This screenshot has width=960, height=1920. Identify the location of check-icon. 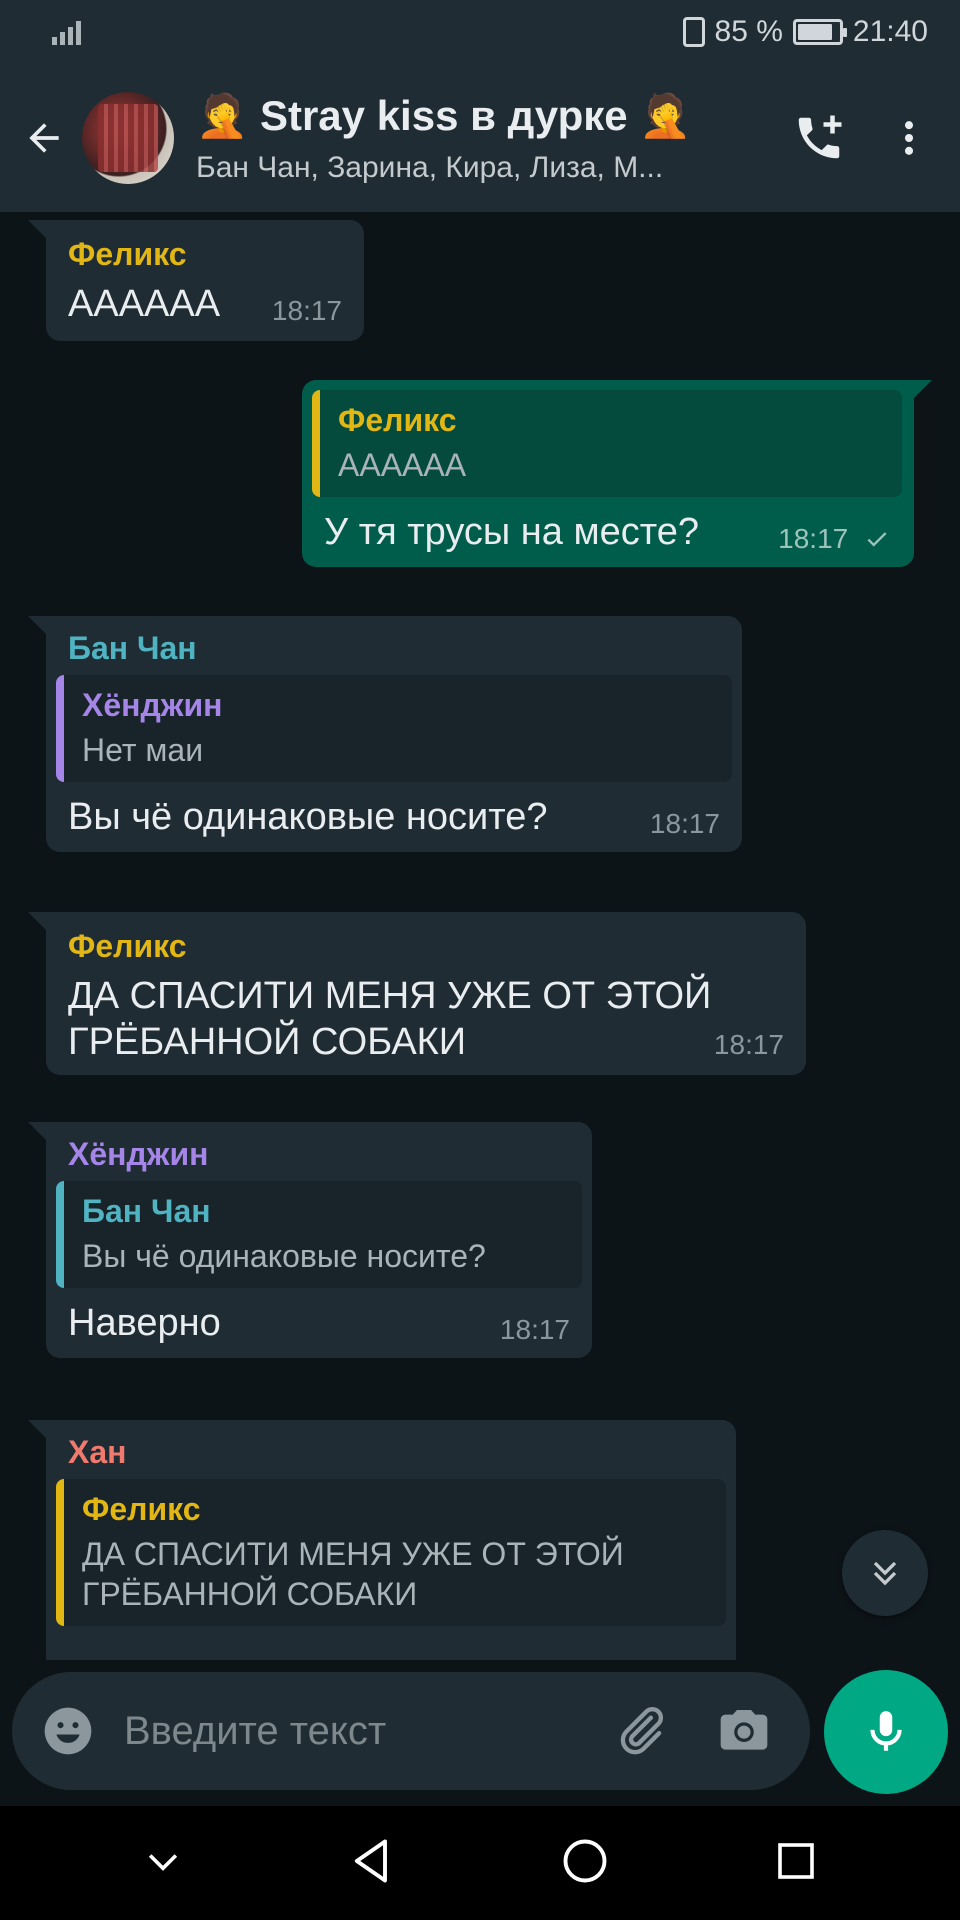
(877, 539).